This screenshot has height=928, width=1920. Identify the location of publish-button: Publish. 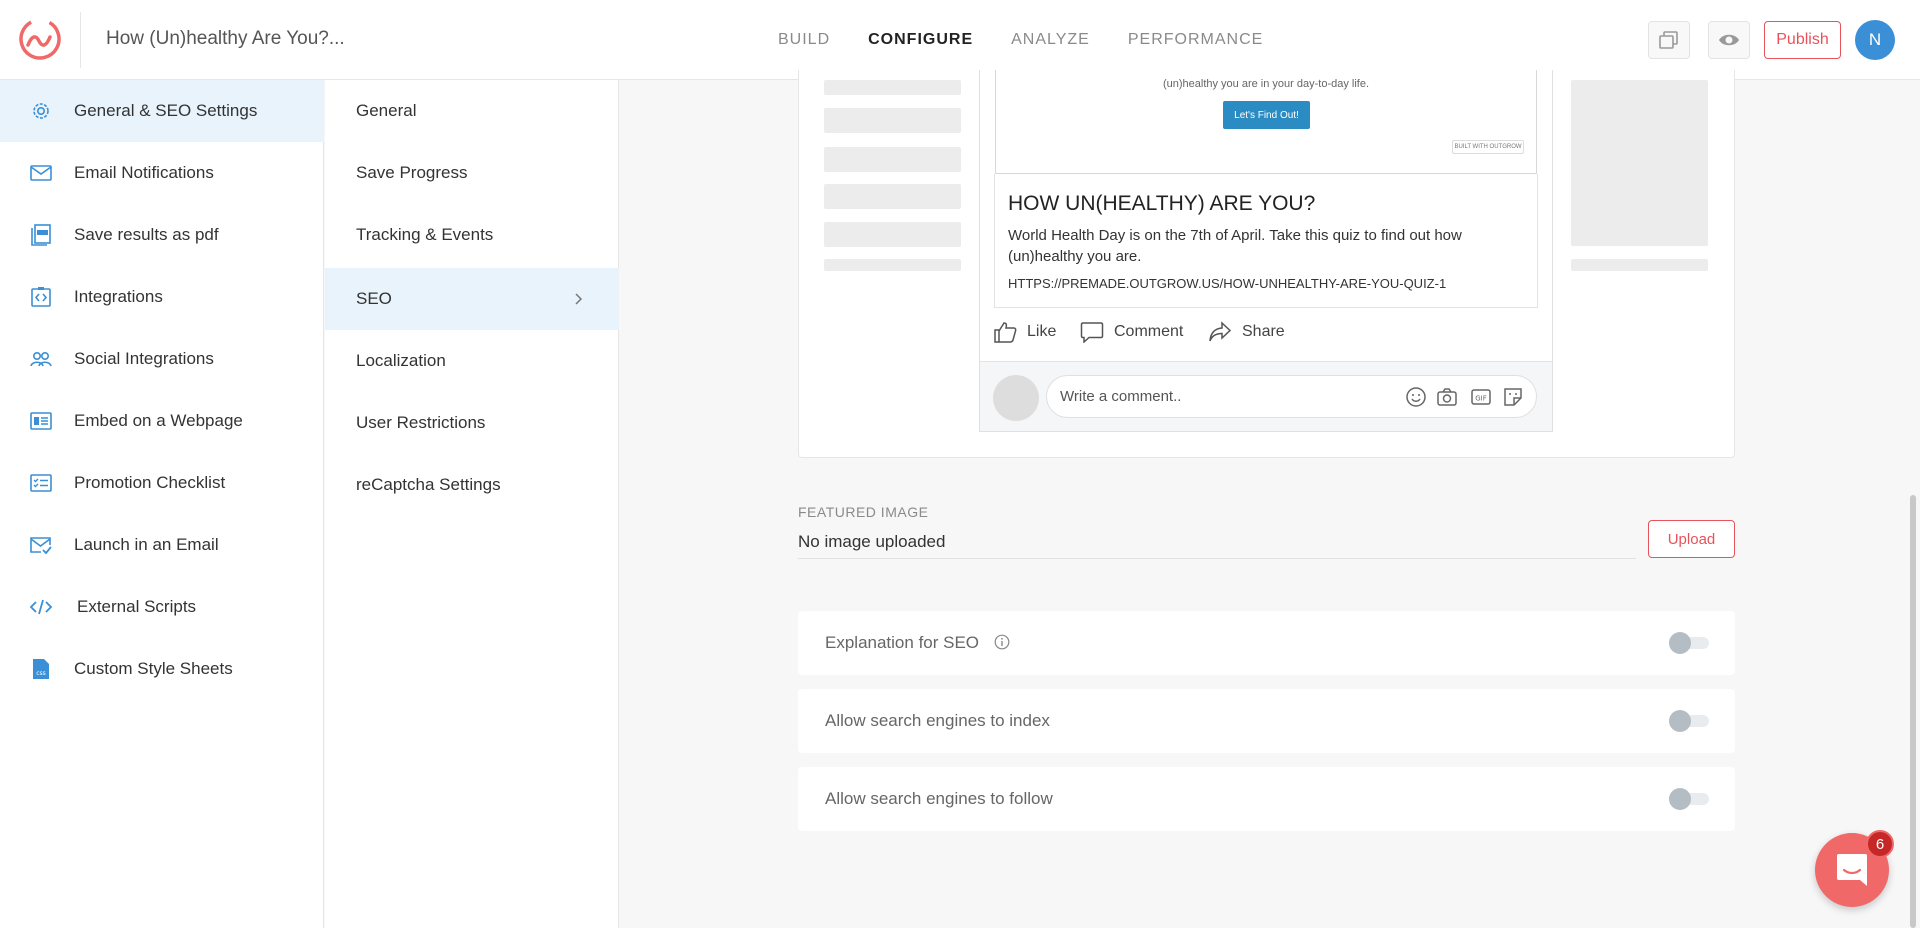
(1802, 40).